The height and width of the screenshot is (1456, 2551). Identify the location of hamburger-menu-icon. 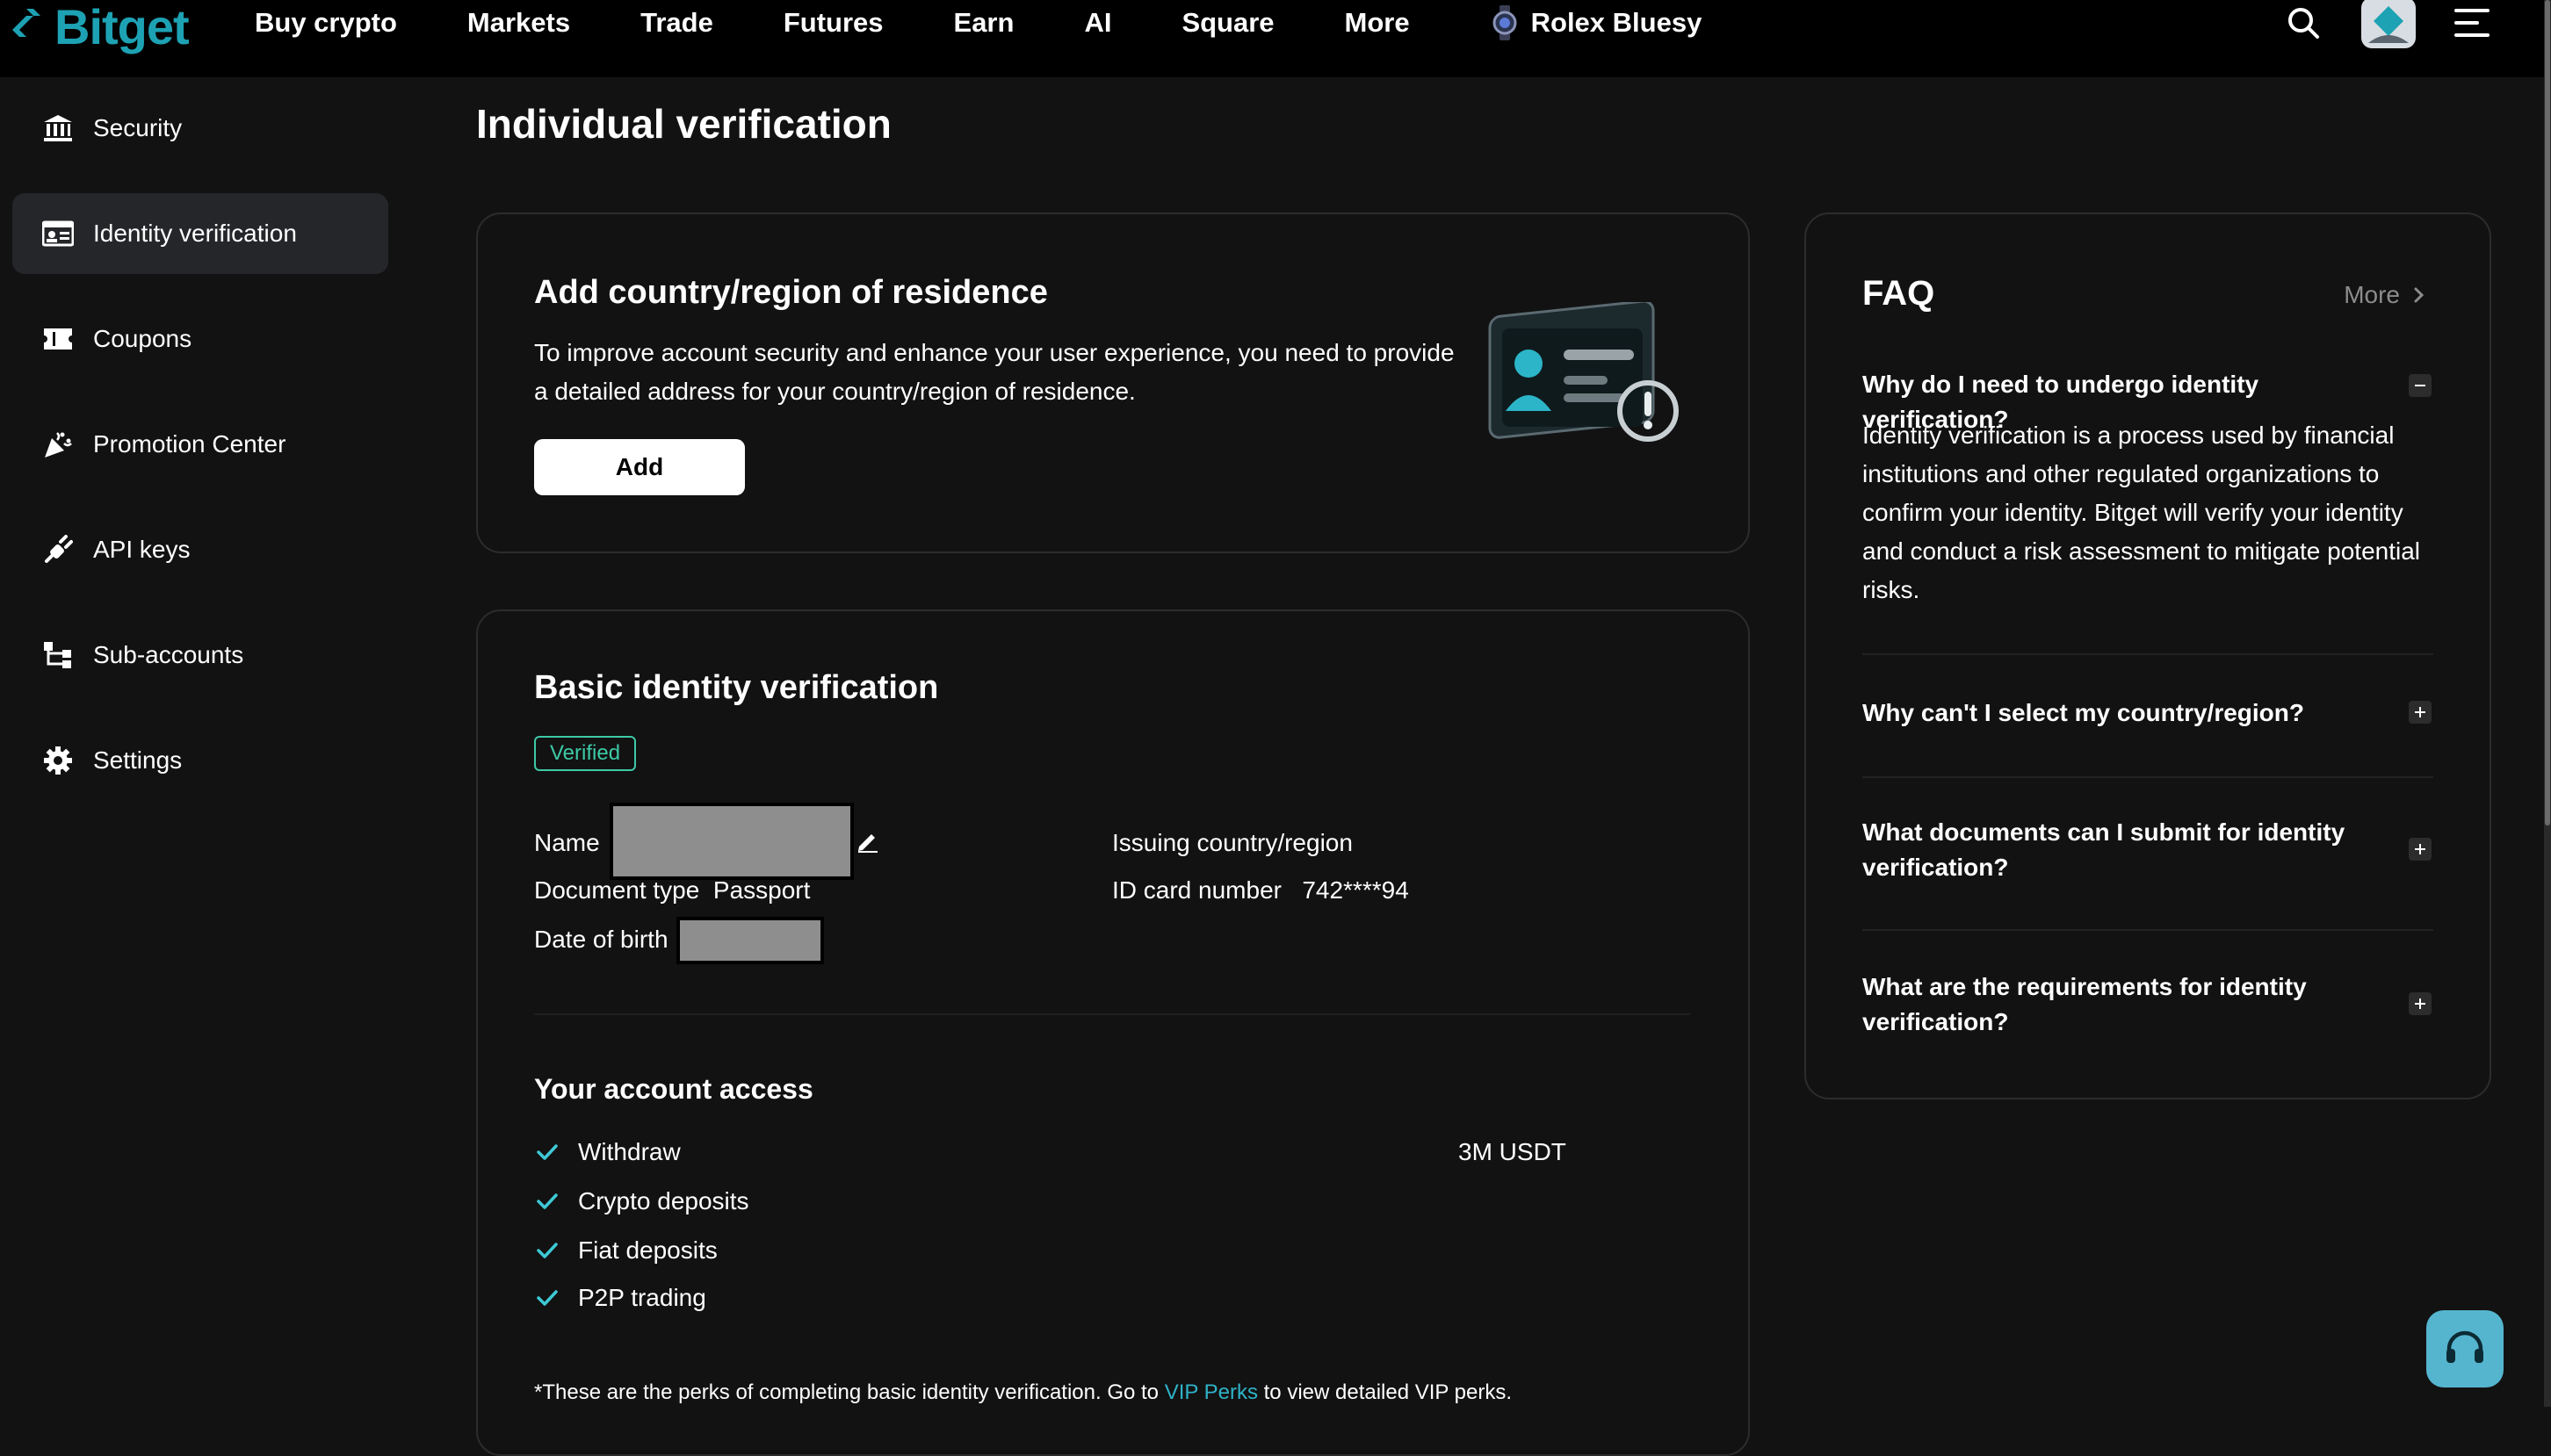
(2472, 23).